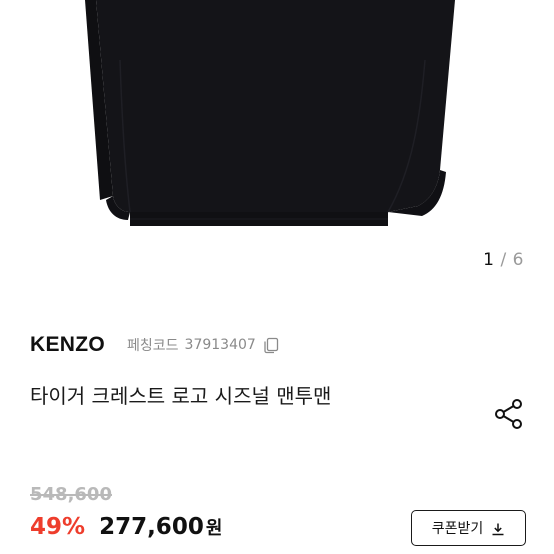 This screenshot has height=554, width=554. What do you see at coordinates (489, 260) in the screenshot?
I see `pager-current: 1` at bounding box center [489, 260].